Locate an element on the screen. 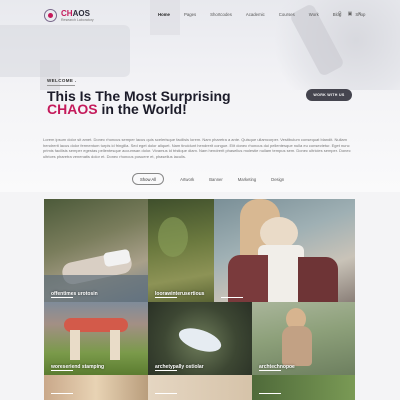 This screenshot has width=400, height=400. nav-item-courses: Courses is located at coordinates (287, 14).